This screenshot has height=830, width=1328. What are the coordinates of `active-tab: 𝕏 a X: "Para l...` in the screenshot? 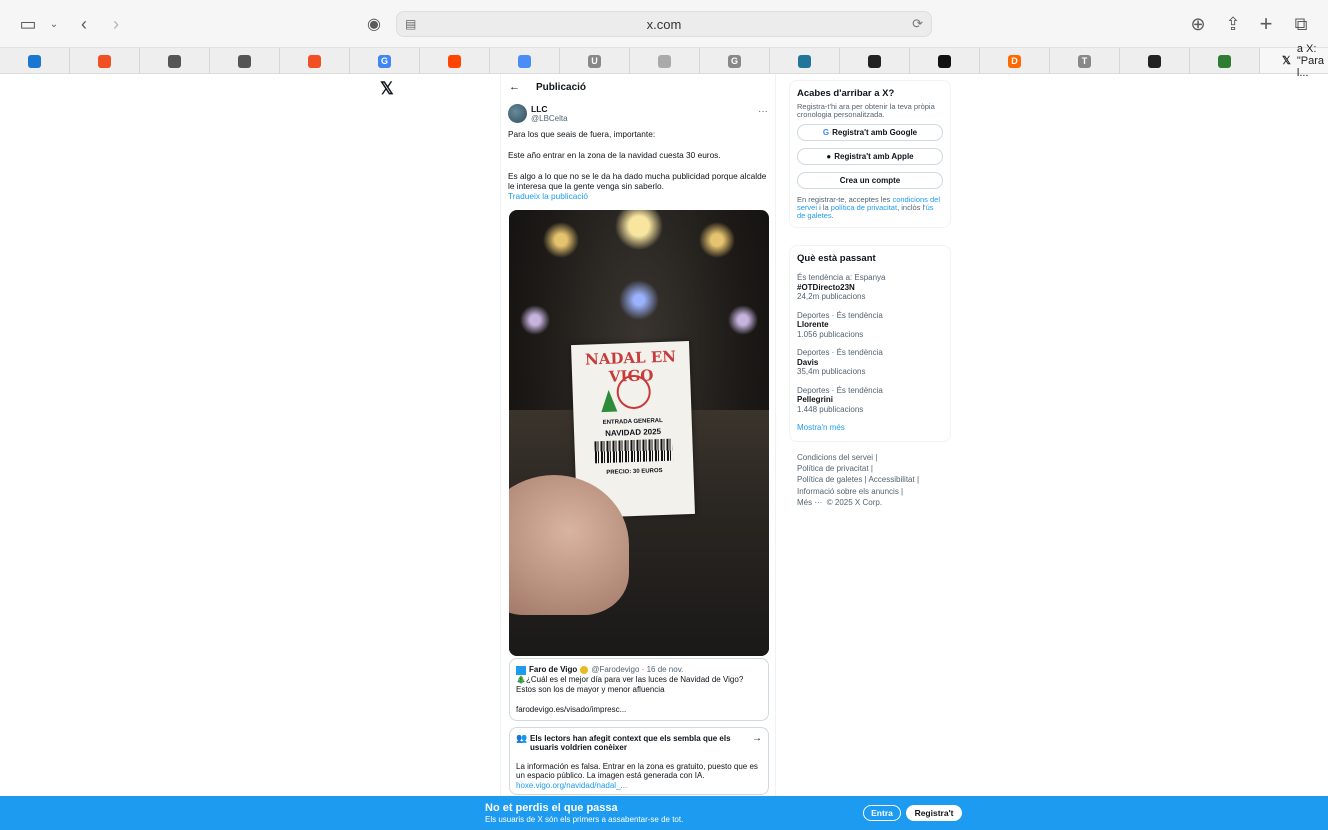 It's located at (1294, 61).